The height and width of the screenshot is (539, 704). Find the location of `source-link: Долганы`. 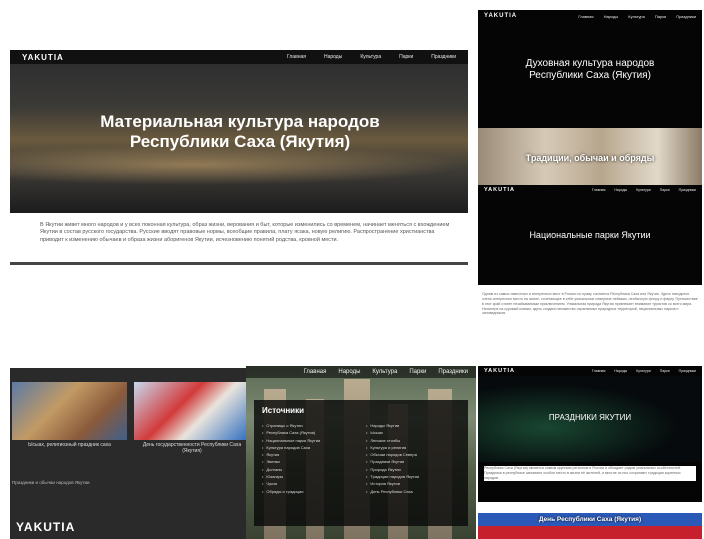

source-link: Долганы is located at coordinates (291, 469).